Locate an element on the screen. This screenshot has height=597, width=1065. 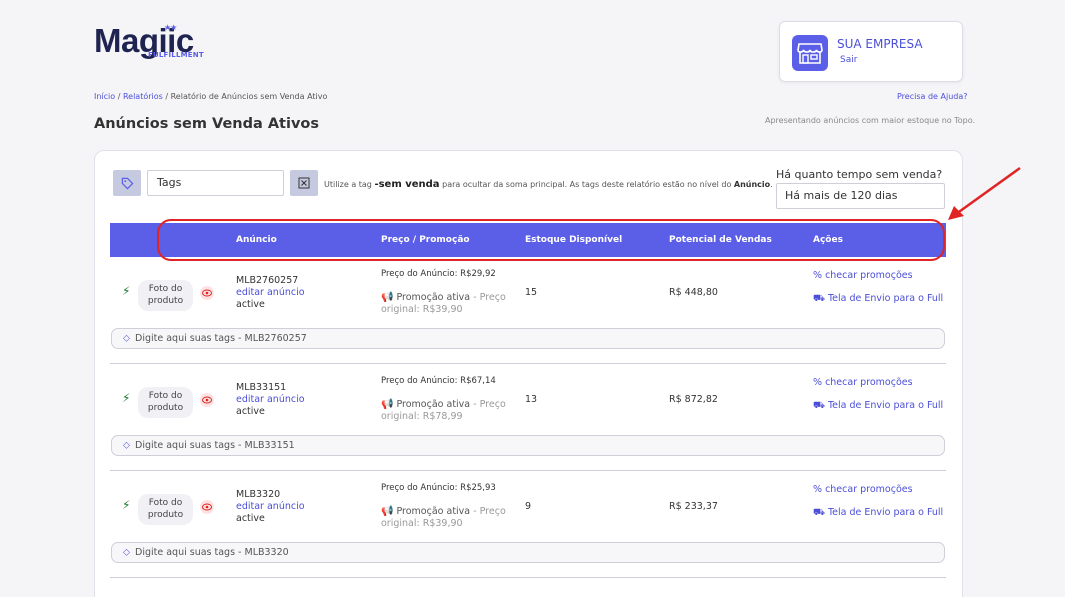
listing-sku: MLB2760257 is located at coordinates (267, 280).